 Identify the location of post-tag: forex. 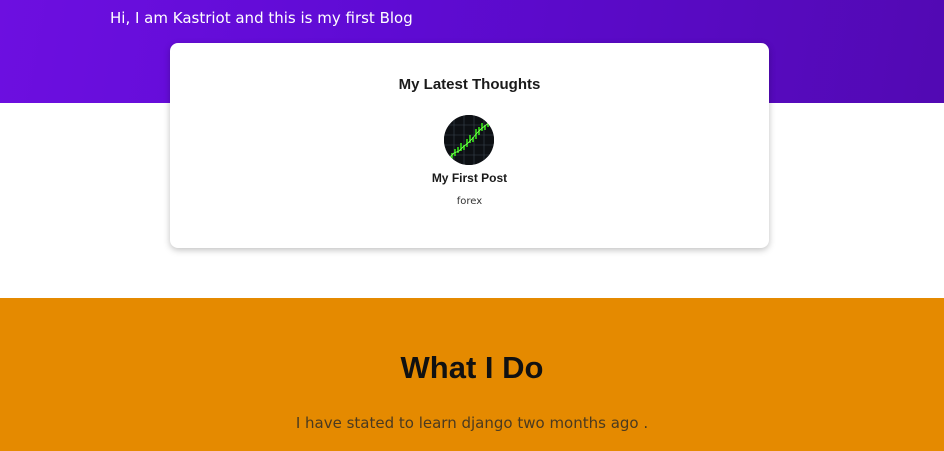
(469, 201).